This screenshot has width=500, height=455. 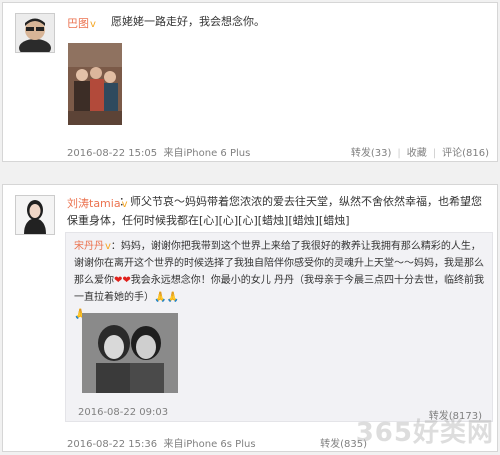 What do you see at coordinates (417, 151) in the screenshot?
I see `favorite-button: 收藏` at bounding box center [417, 151].